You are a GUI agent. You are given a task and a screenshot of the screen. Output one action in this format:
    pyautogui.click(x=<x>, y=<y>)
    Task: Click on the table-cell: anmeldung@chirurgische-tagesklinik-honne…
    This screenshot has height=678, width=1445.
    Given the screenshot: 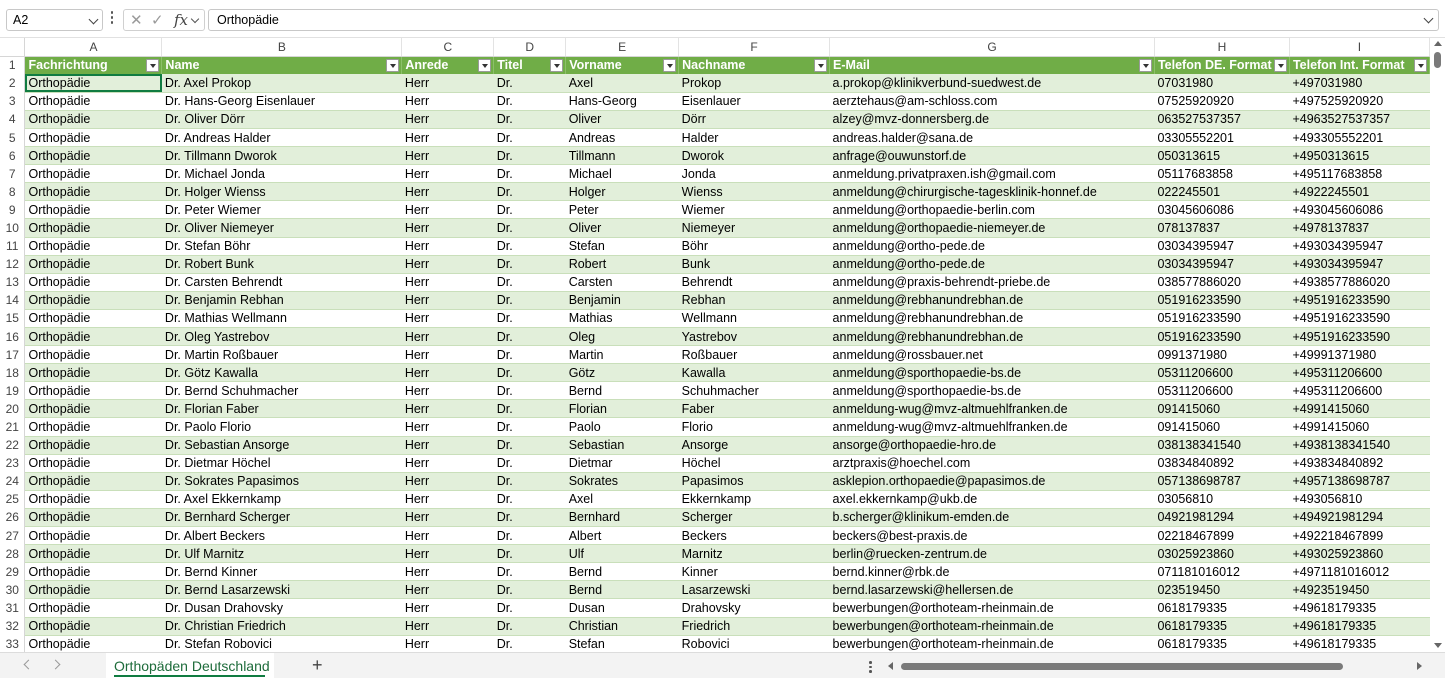 What is the action you would take?
    pyautogui.click(x=992, y=192)
    